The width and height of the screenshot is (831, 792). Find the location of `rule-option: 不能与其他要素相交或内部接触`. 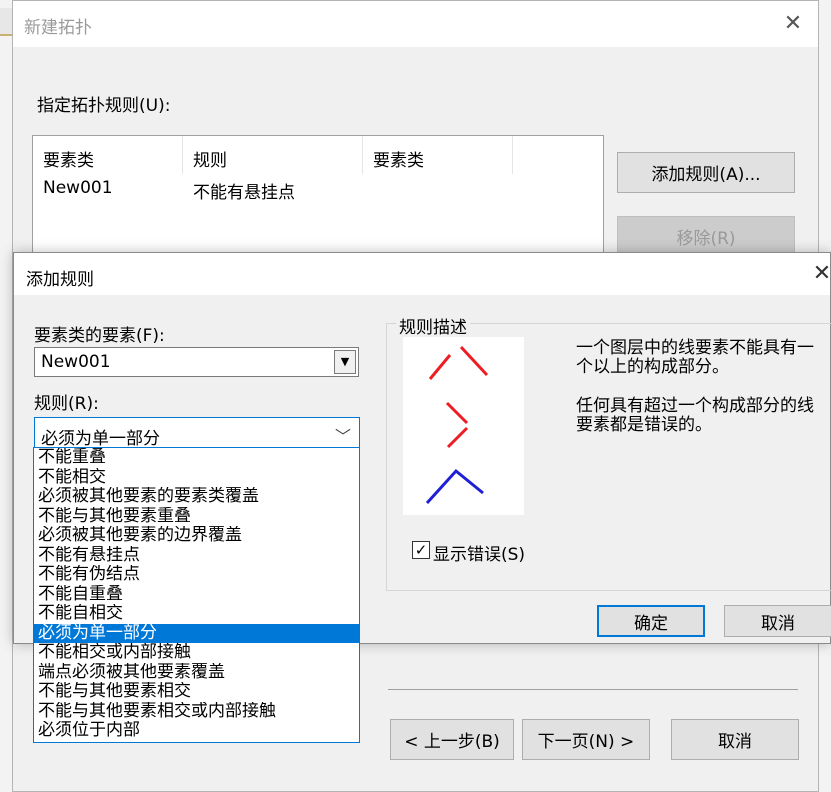

rule-option: 不能与其他要素相交或内部接触 is located at coordinates (196, 712).